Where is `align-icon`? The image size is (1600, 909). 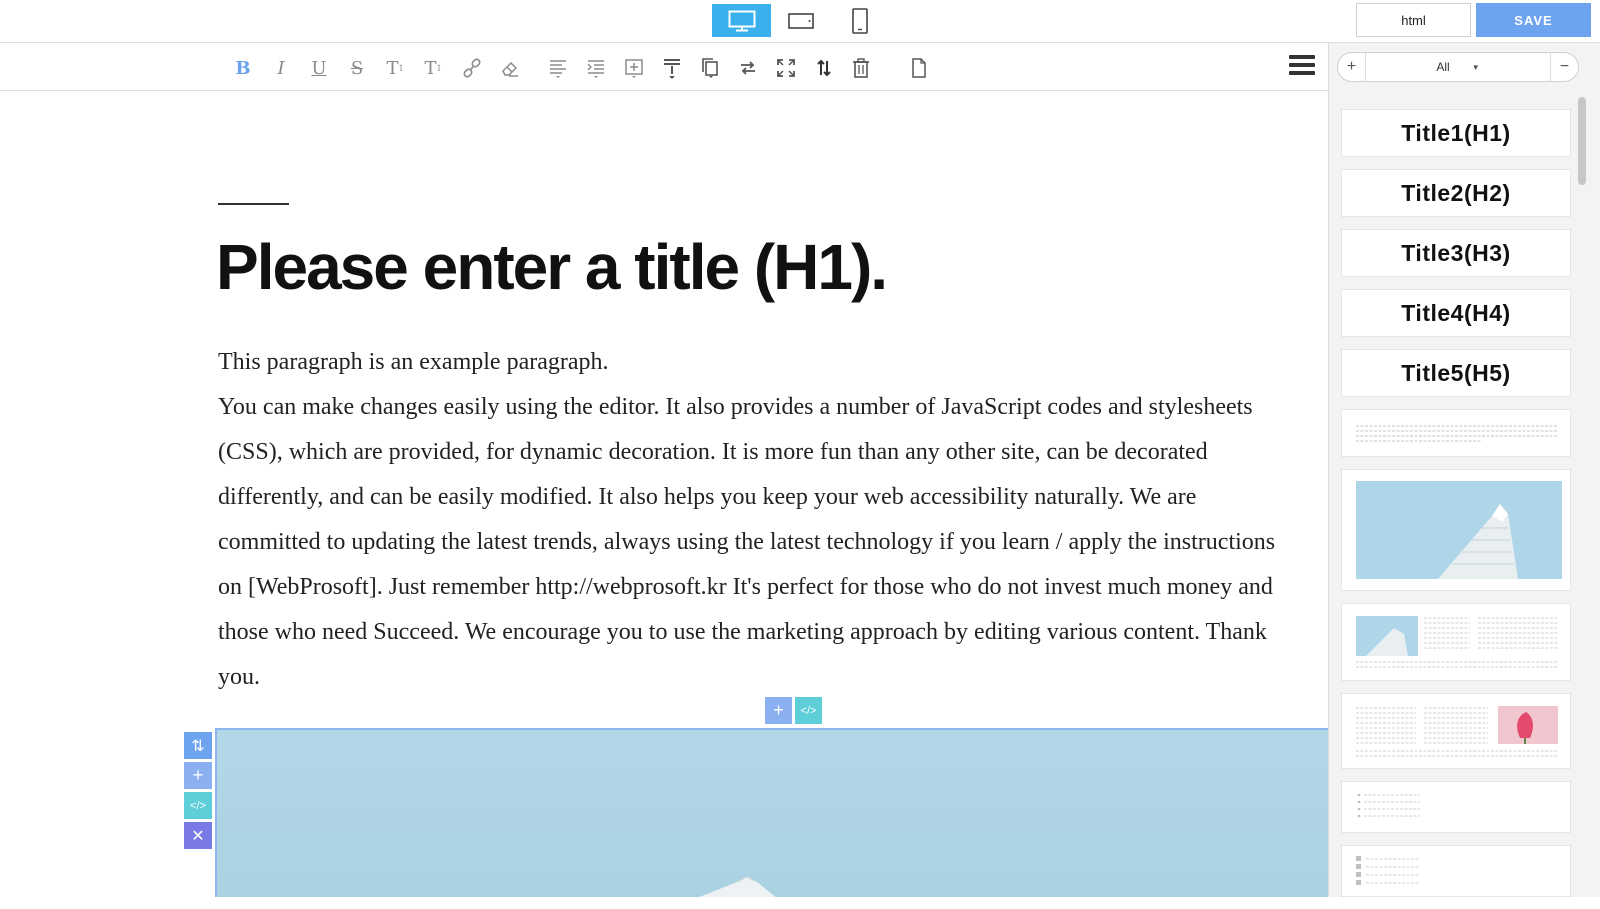
align-icon is located at coordinates (558, 69).